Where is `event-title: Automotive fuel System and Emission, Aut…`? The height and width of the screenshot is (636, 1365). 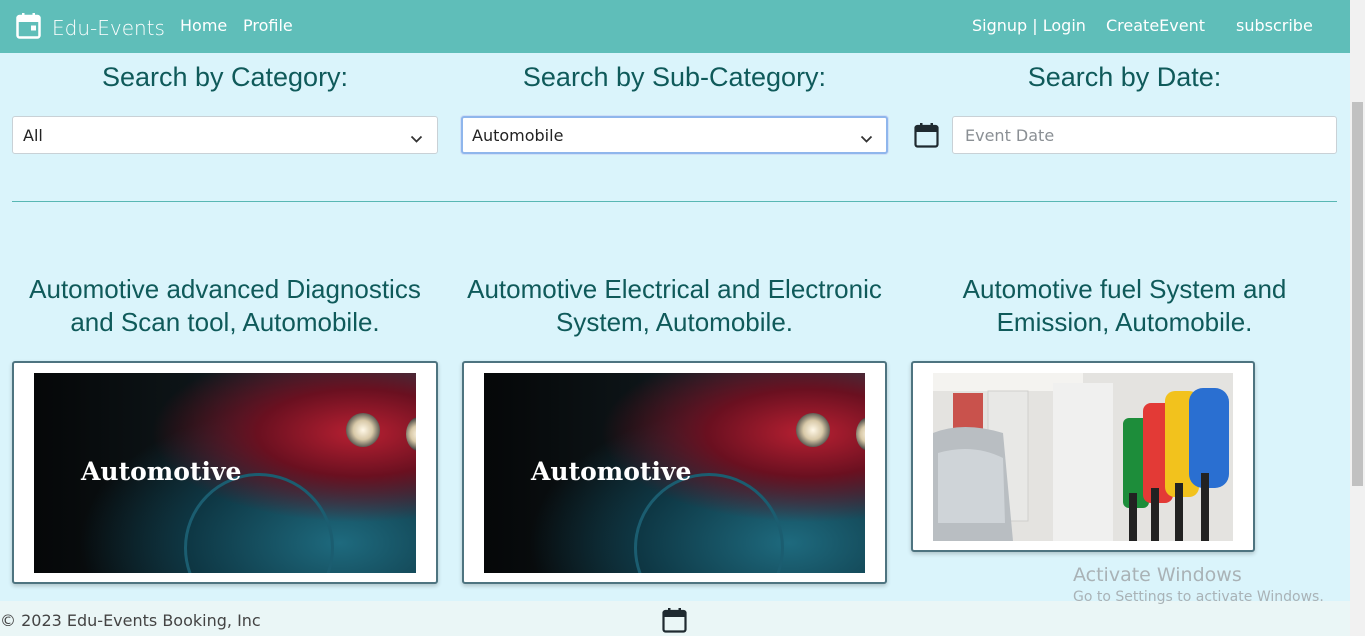
event-title: Automotive fuel System and Emission, Aut… is located at coordinates (1124, 305).